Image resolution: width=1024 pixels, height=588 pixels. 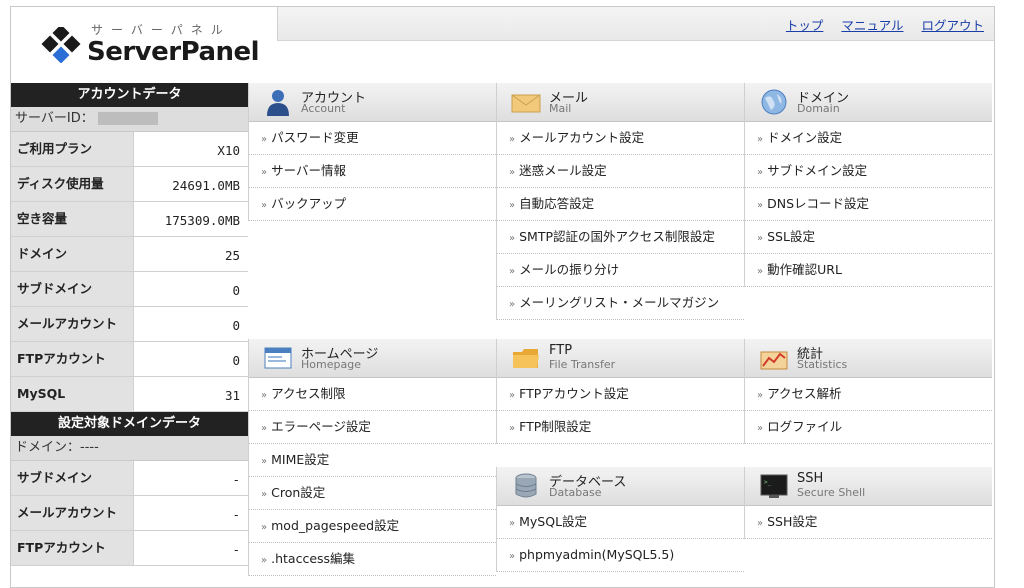 I want to click on section-subtitle: Statistics, so click(x=822, y=364).